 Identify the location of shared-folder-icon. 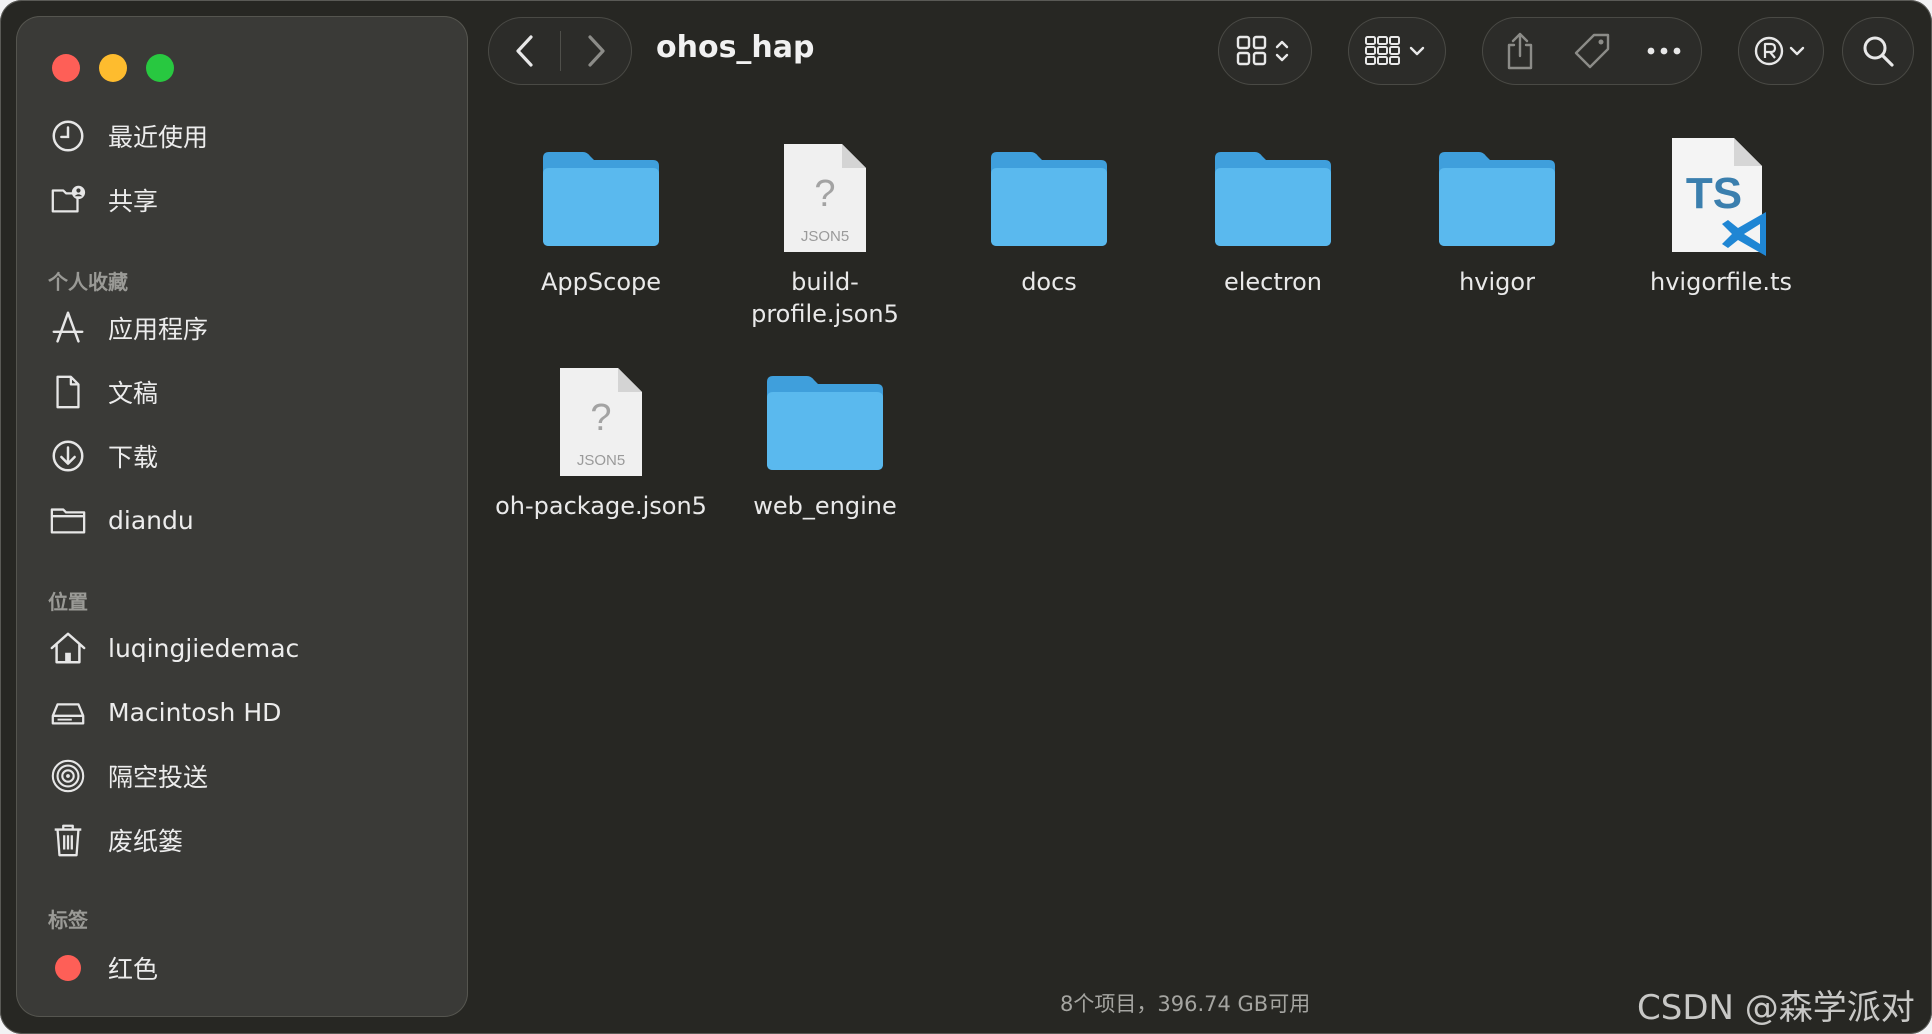
(68, 200).